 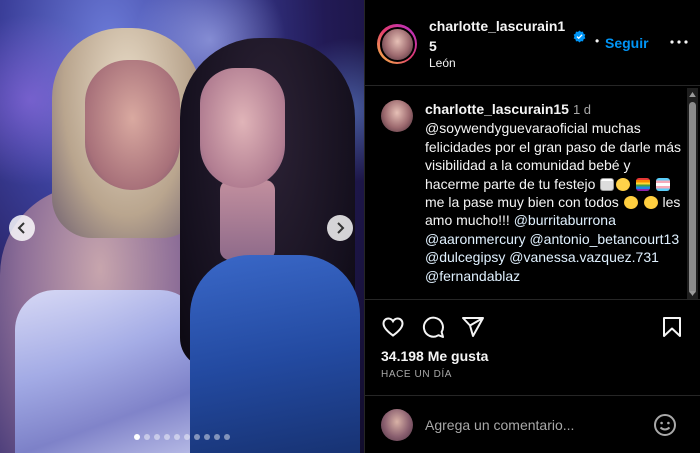 I want to click on caption-mention: @aaronmercury, so click(x=475, y=239).